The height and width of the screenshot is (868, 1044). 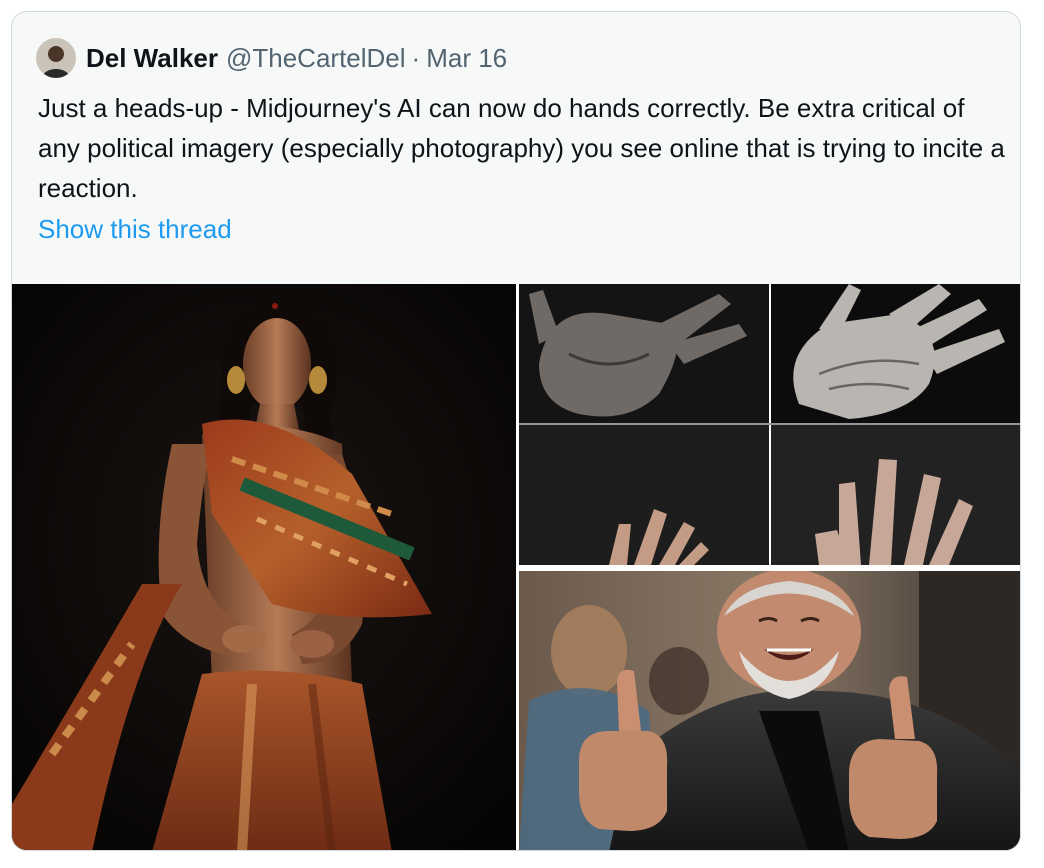 I want to click on show-thread-link: Show this thread, so click(x=135, y=229).